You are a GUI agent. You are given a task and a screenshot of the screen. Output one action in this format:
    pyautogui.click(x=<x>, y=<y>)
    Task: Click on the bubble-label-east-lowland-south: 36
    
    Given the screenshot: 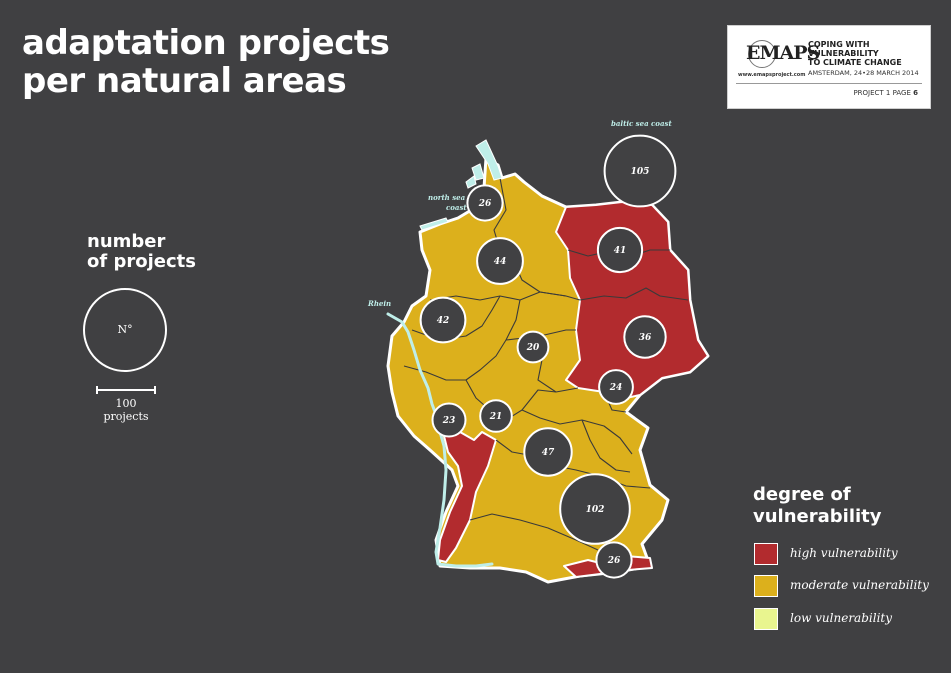 What is the action you would take?
    pyautogui.click(x=645, y=338)
    